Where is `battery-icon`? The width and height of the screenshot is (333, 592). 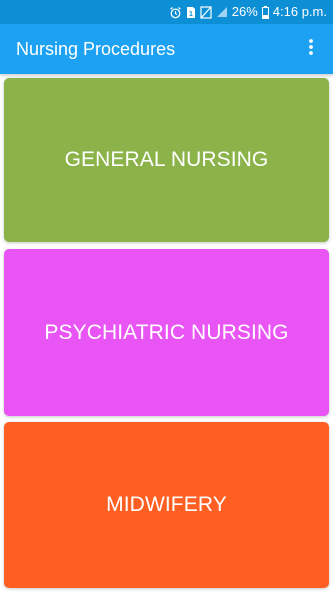 battery-icon is located at coordinates (265, 12).